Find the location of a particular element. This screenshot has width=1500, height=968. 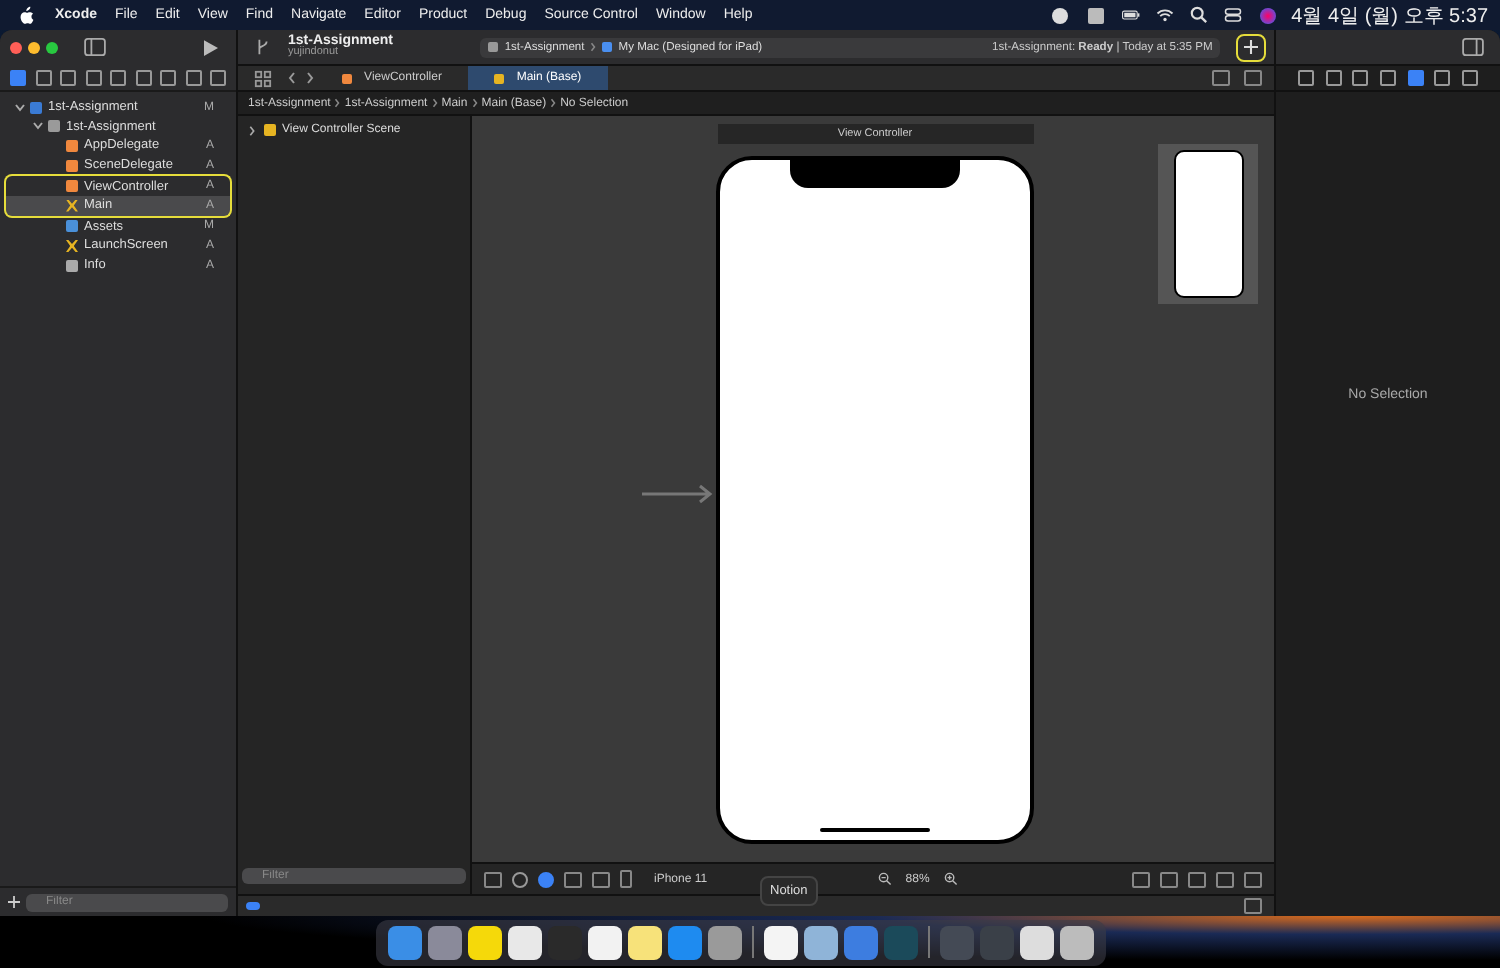

menu-clock: 4월 4일 (월) 오후 5:37 is located at coordinates (1389, 16).